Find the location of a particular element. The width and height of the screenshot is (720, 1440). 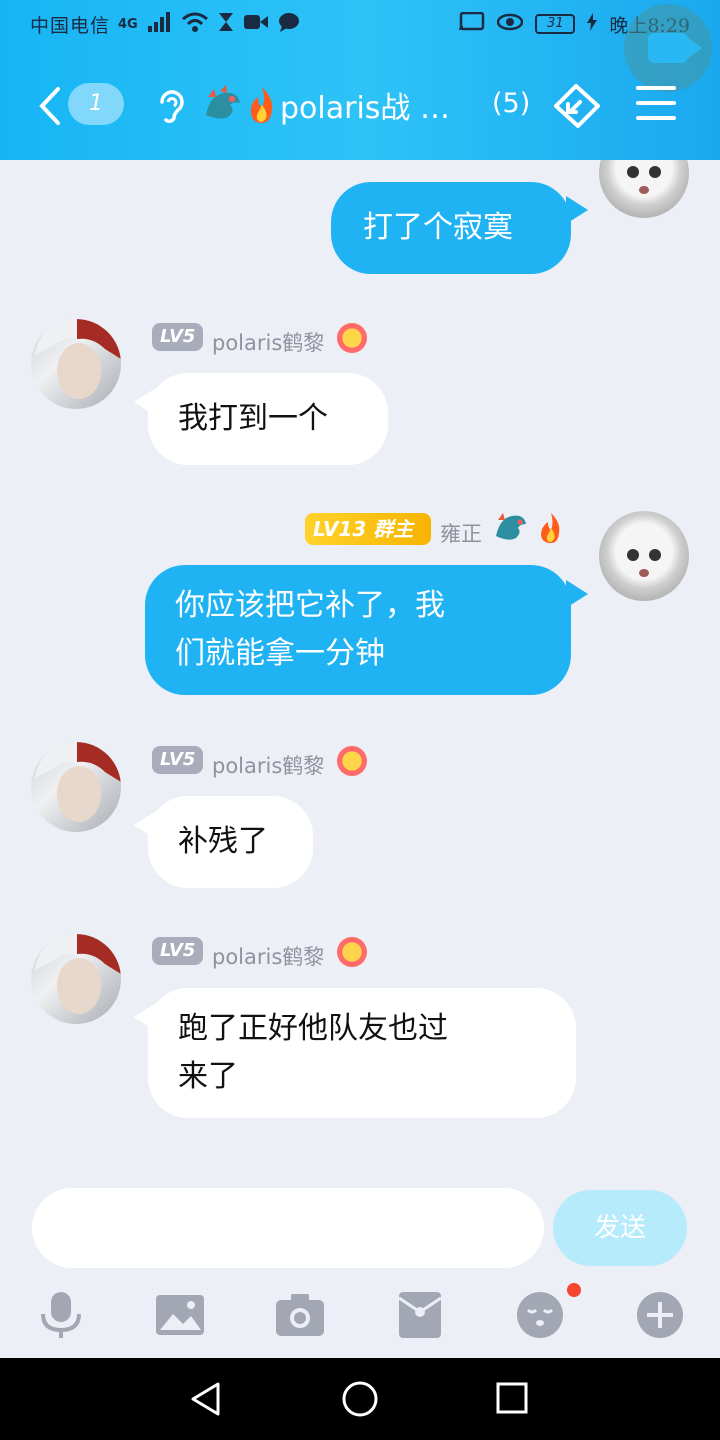

eye-icon is located at coordinates (510, 24).